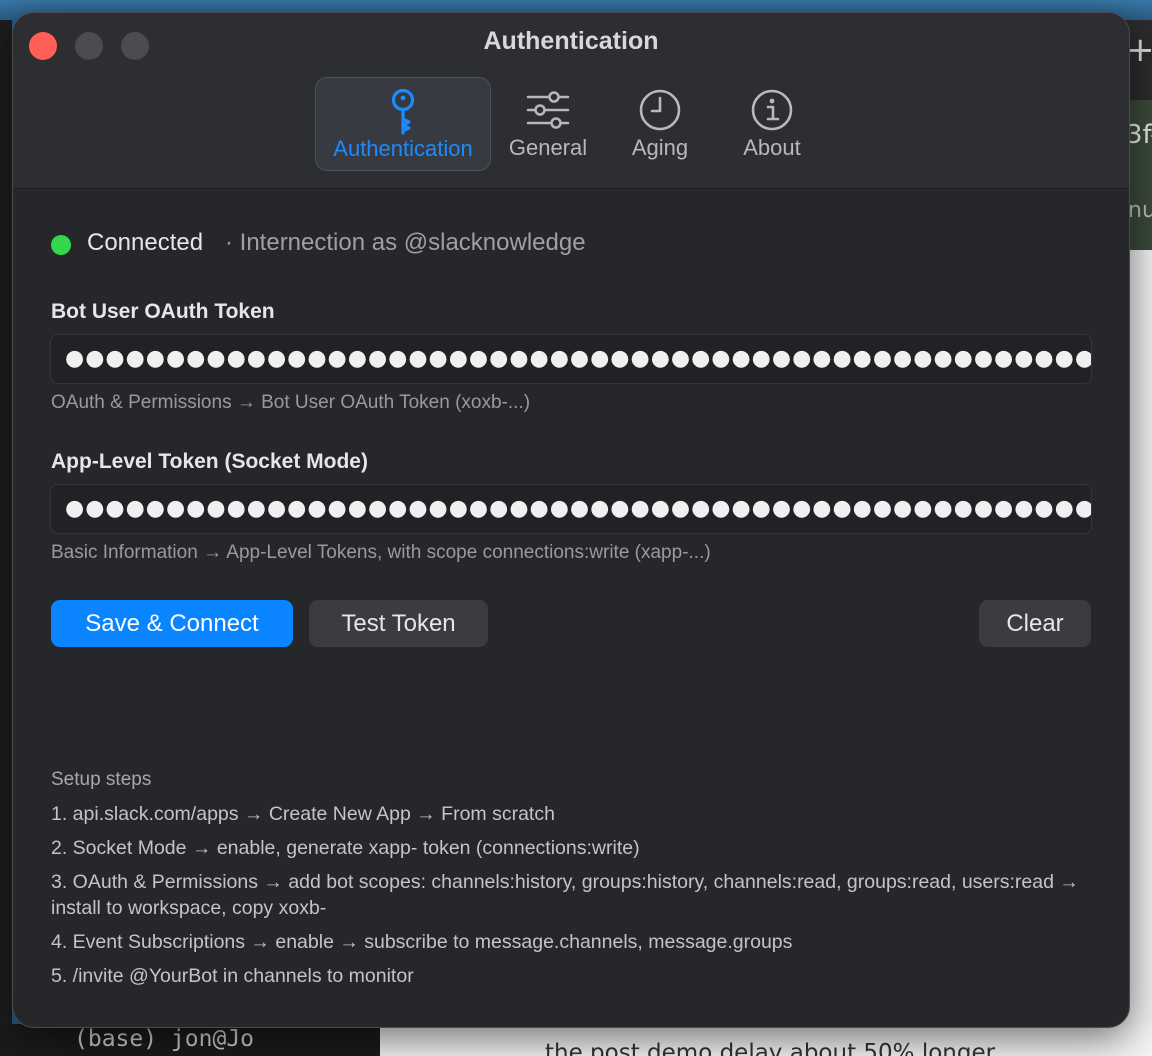  I want to click on save-connect-button: Save & Connect, so click(172, 623).